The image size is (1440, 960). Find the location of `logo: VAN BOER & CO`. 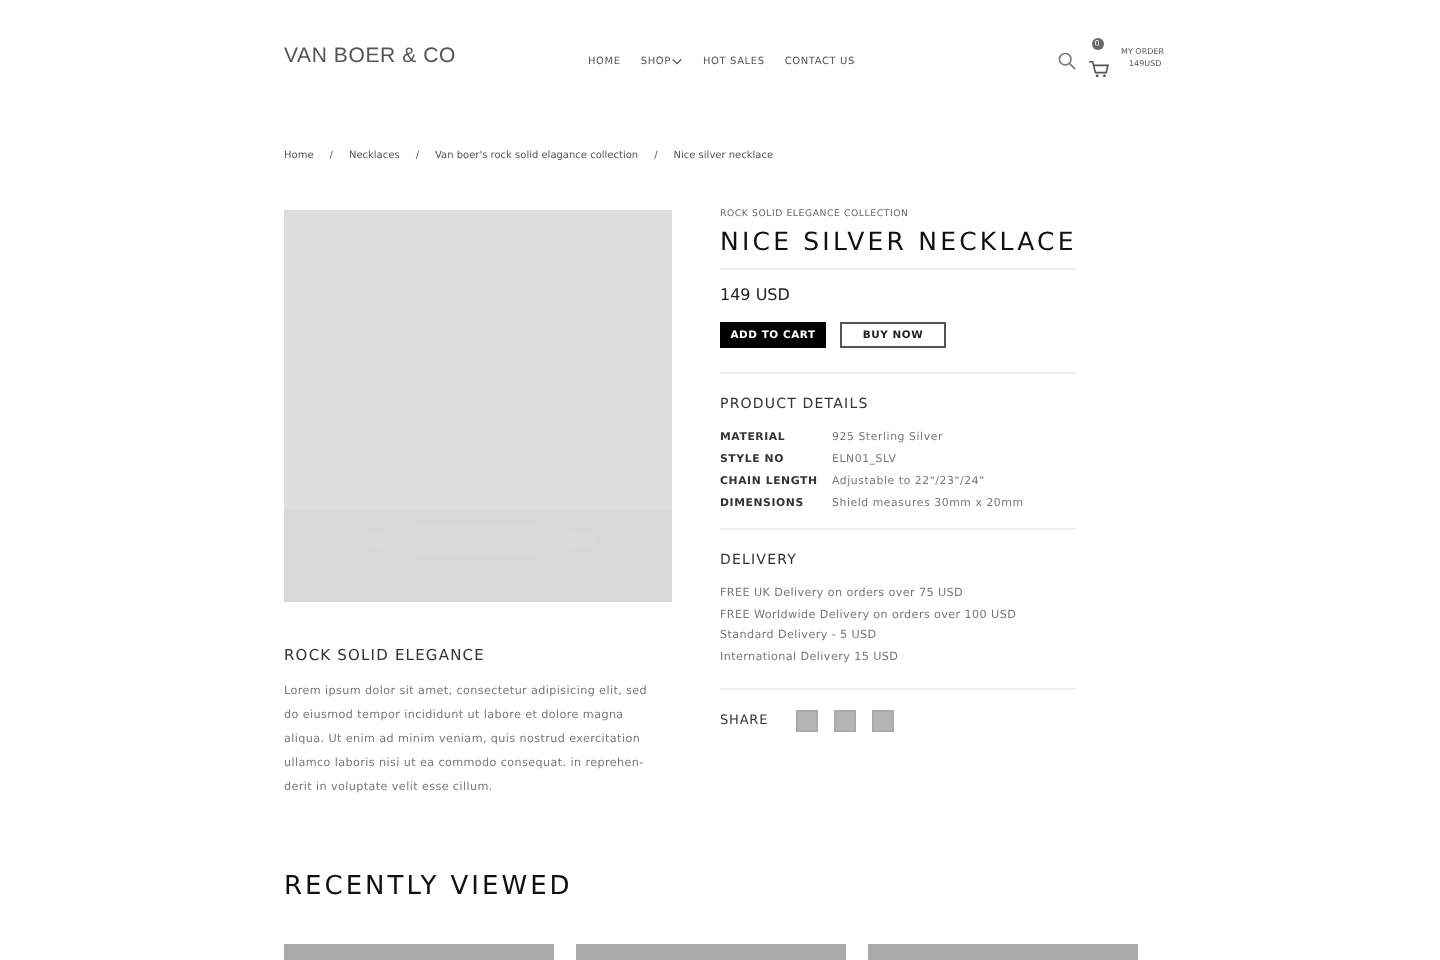

logo: VAN BOER & CO is located at coordinates (436, 56).